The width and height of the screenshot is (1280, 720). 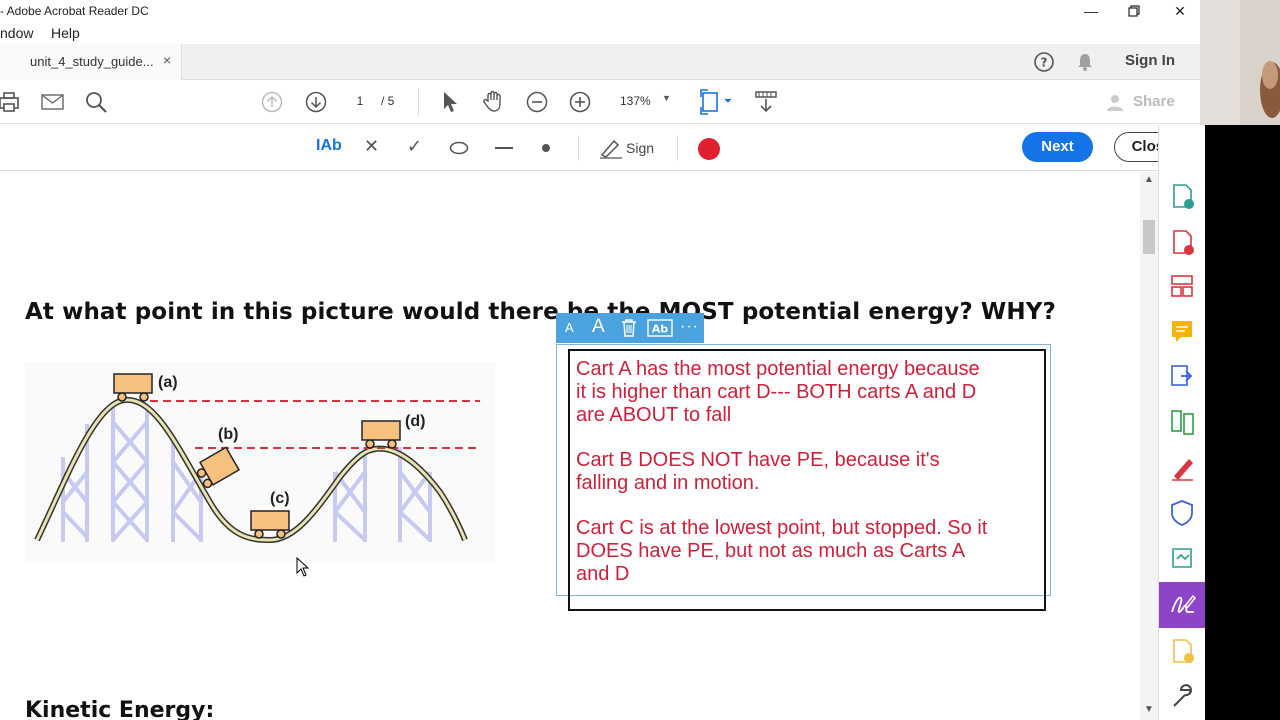 I want to click on kinetic-energy-heading: Kinetic Energy:, so click(x=120, y=709).